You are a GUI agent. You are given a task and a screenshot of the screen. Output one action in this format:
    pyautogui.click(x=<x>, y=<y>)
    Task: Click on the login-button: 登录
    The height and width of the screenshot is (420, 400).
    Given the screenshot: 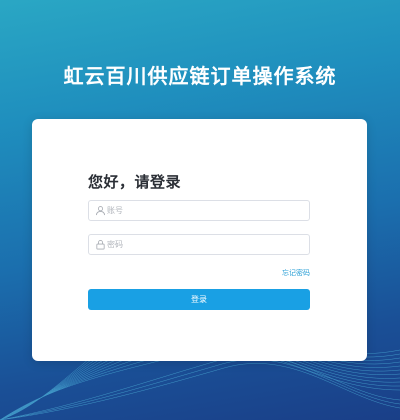 What is the action you would take?
    pyautogui.click(x=199, y=299)
    